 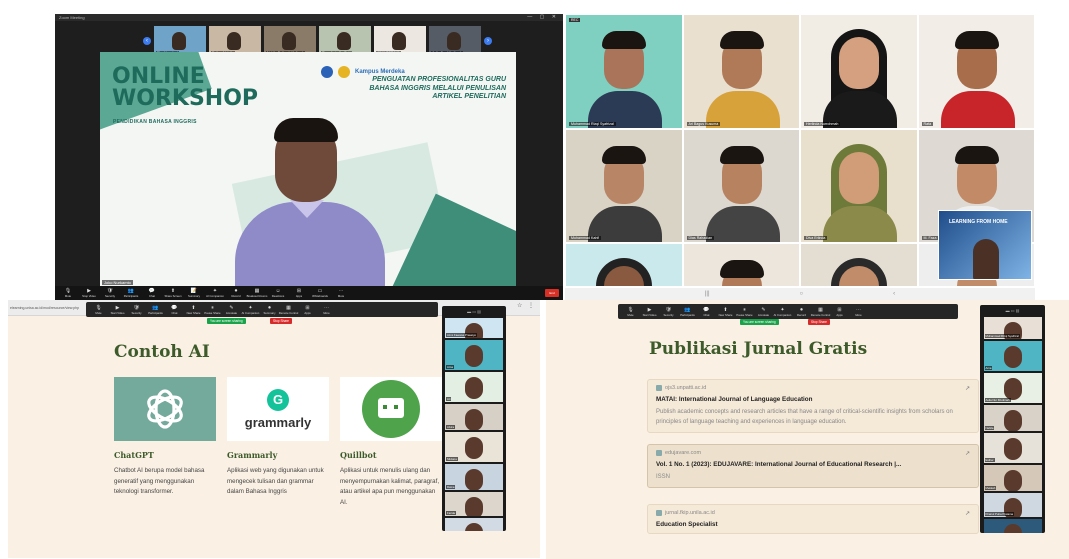 What do you see at coordinates (575, 20) in the screenshot?
I see `recording-badge: REC` at bounding box center [575, 20].